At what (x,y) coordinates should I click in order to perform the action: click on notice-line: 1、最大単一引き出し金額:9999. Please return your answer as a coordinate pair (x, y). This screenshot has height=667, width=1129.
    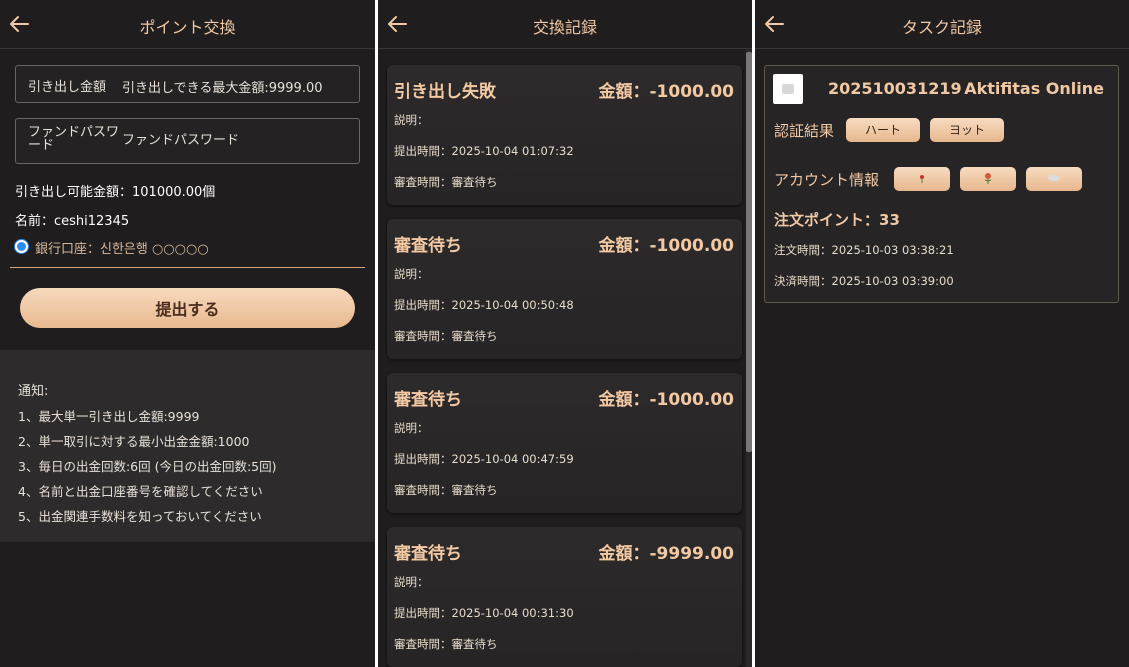
    Looking at the image, I should click on (109, 416).